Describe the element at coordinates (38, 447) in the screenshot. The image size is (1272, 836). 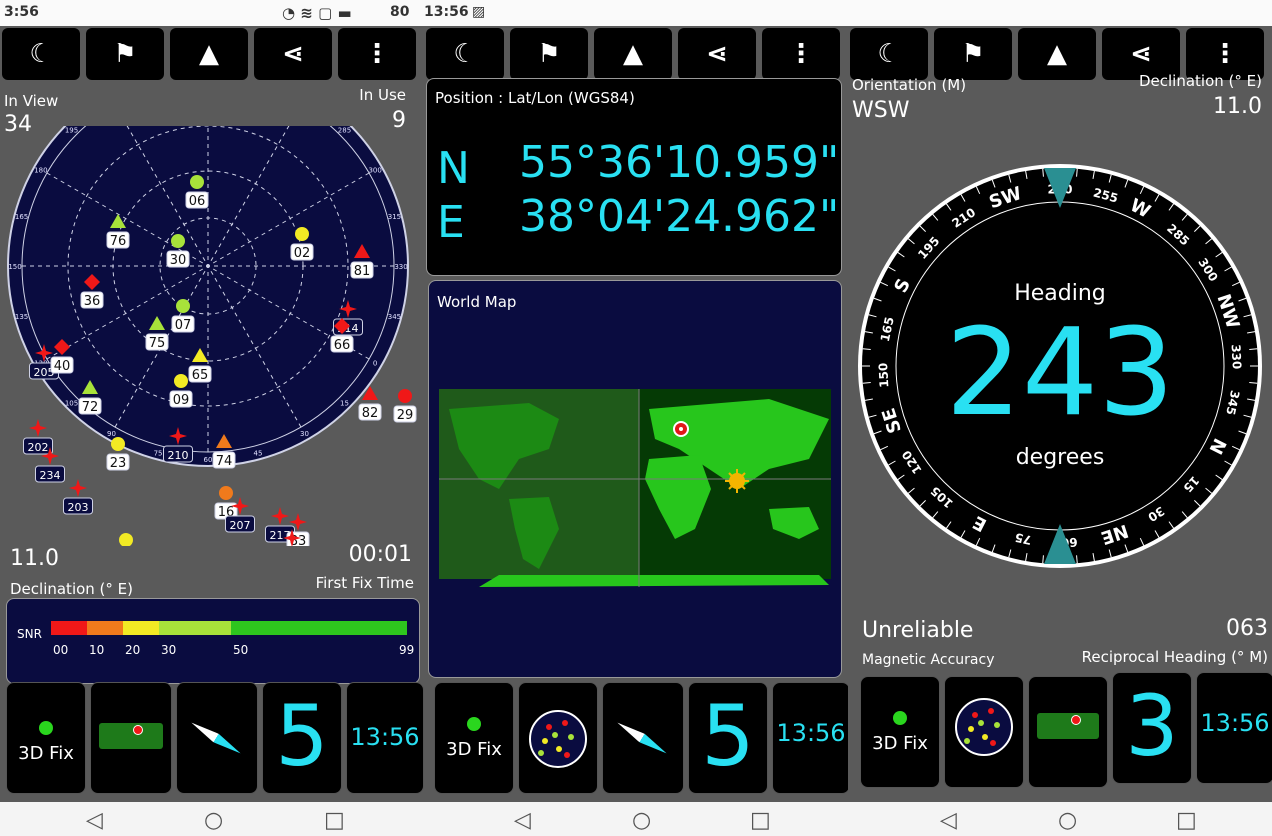
I see `satellite-id: 202` at that location.